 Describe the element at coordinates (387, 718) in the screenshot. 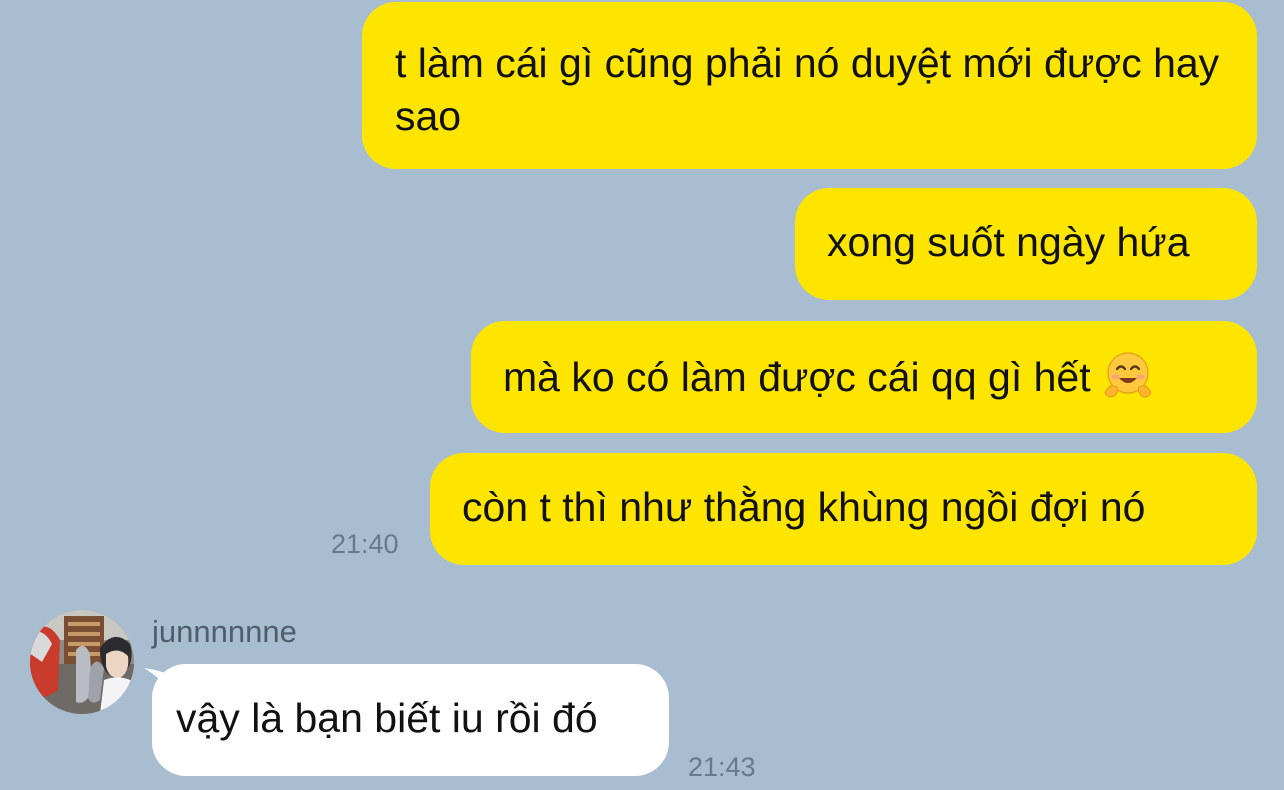

I see `message-text: vậy là bạn biết iu rồi đó` at that location.